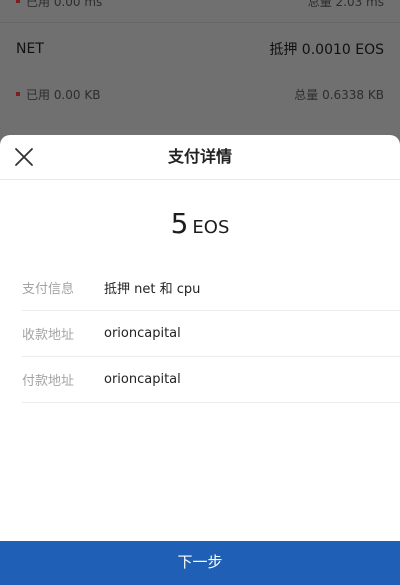 This screenshot has width=400, height=585. What do you see at coordinates (200, 49) in the screenshot?
I see `net-row: NET 抵押 0.0010 EOS` at bounding box center [200, 49].